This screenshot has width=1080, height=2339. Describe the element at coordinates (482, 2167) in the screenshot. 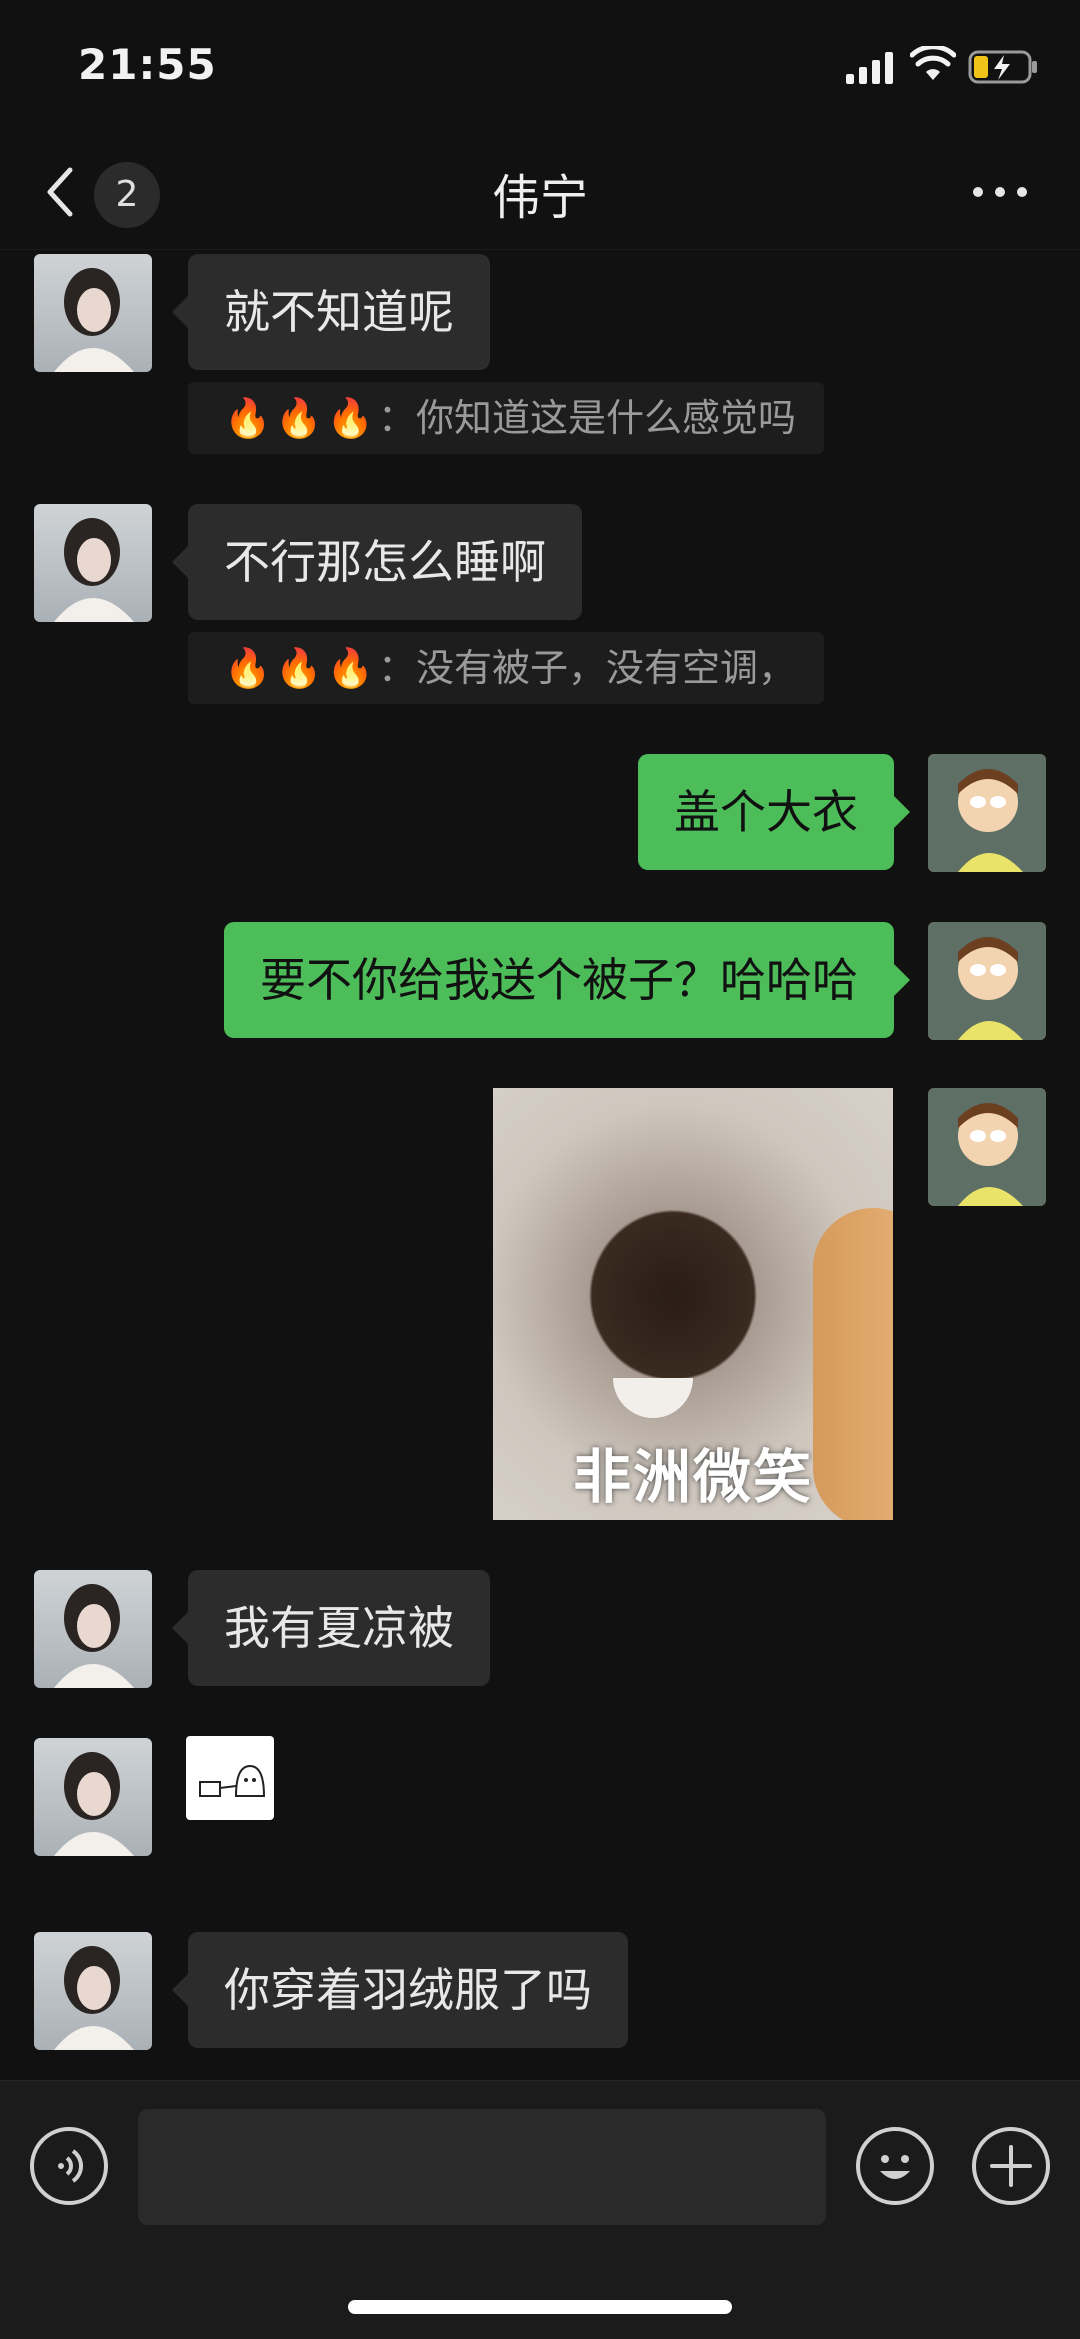

I see `message-input` at that location.